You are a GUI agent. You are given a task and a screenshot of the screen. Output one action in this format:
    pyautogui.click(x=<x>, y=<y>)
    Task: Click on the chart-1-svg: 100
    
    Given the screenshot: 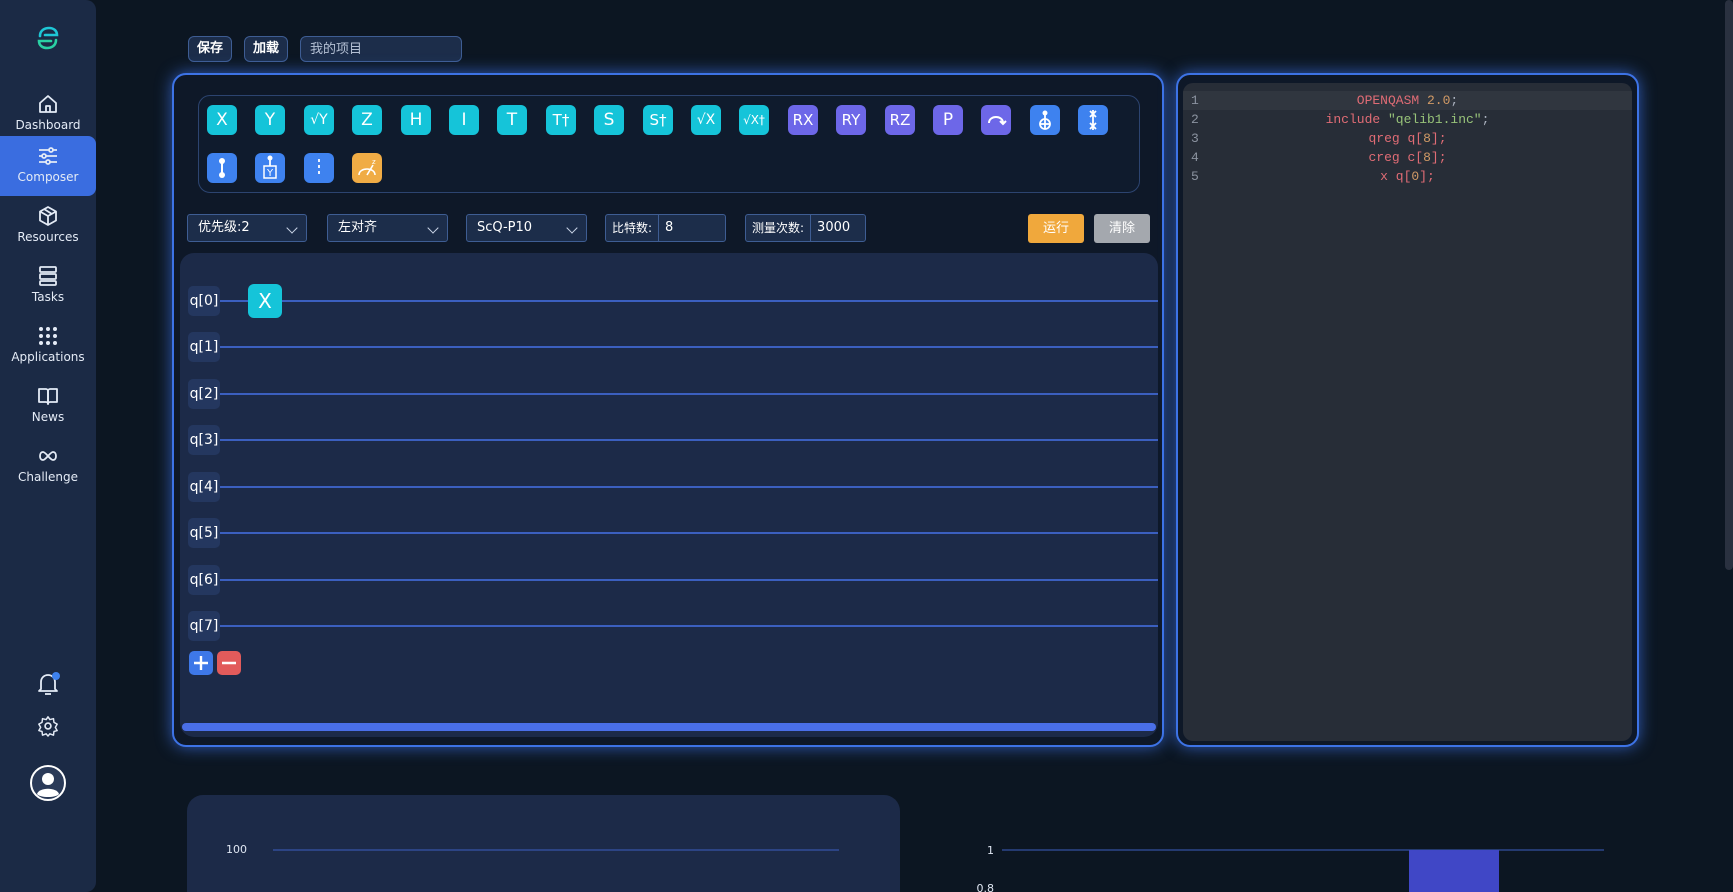 What is the action you would take?
    pyautogui.click(x=532, y=849)
    